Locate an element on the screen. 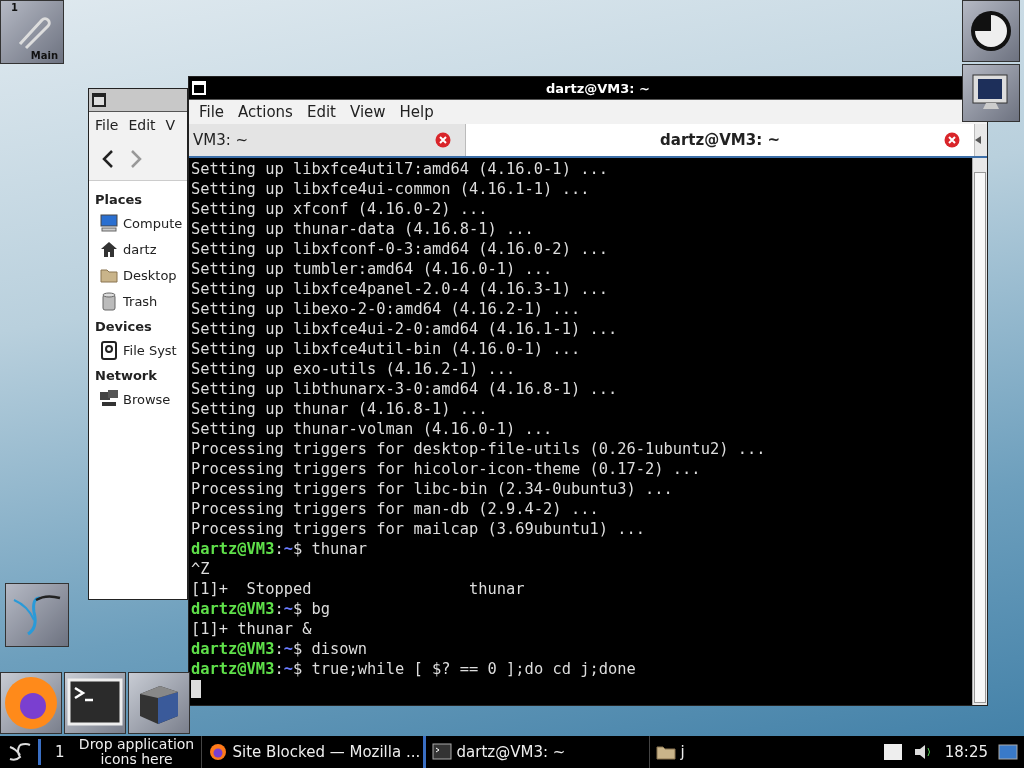 This screenshot has height=768, width=1024. terminal-line: [1]+ thunar & is located at coordinates (252, 629).